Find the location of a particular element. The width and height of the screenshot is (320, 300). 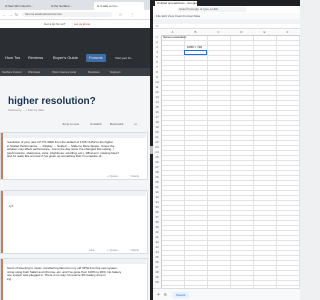

refresh-icon: ↻ is located at coordinates (16, 14).